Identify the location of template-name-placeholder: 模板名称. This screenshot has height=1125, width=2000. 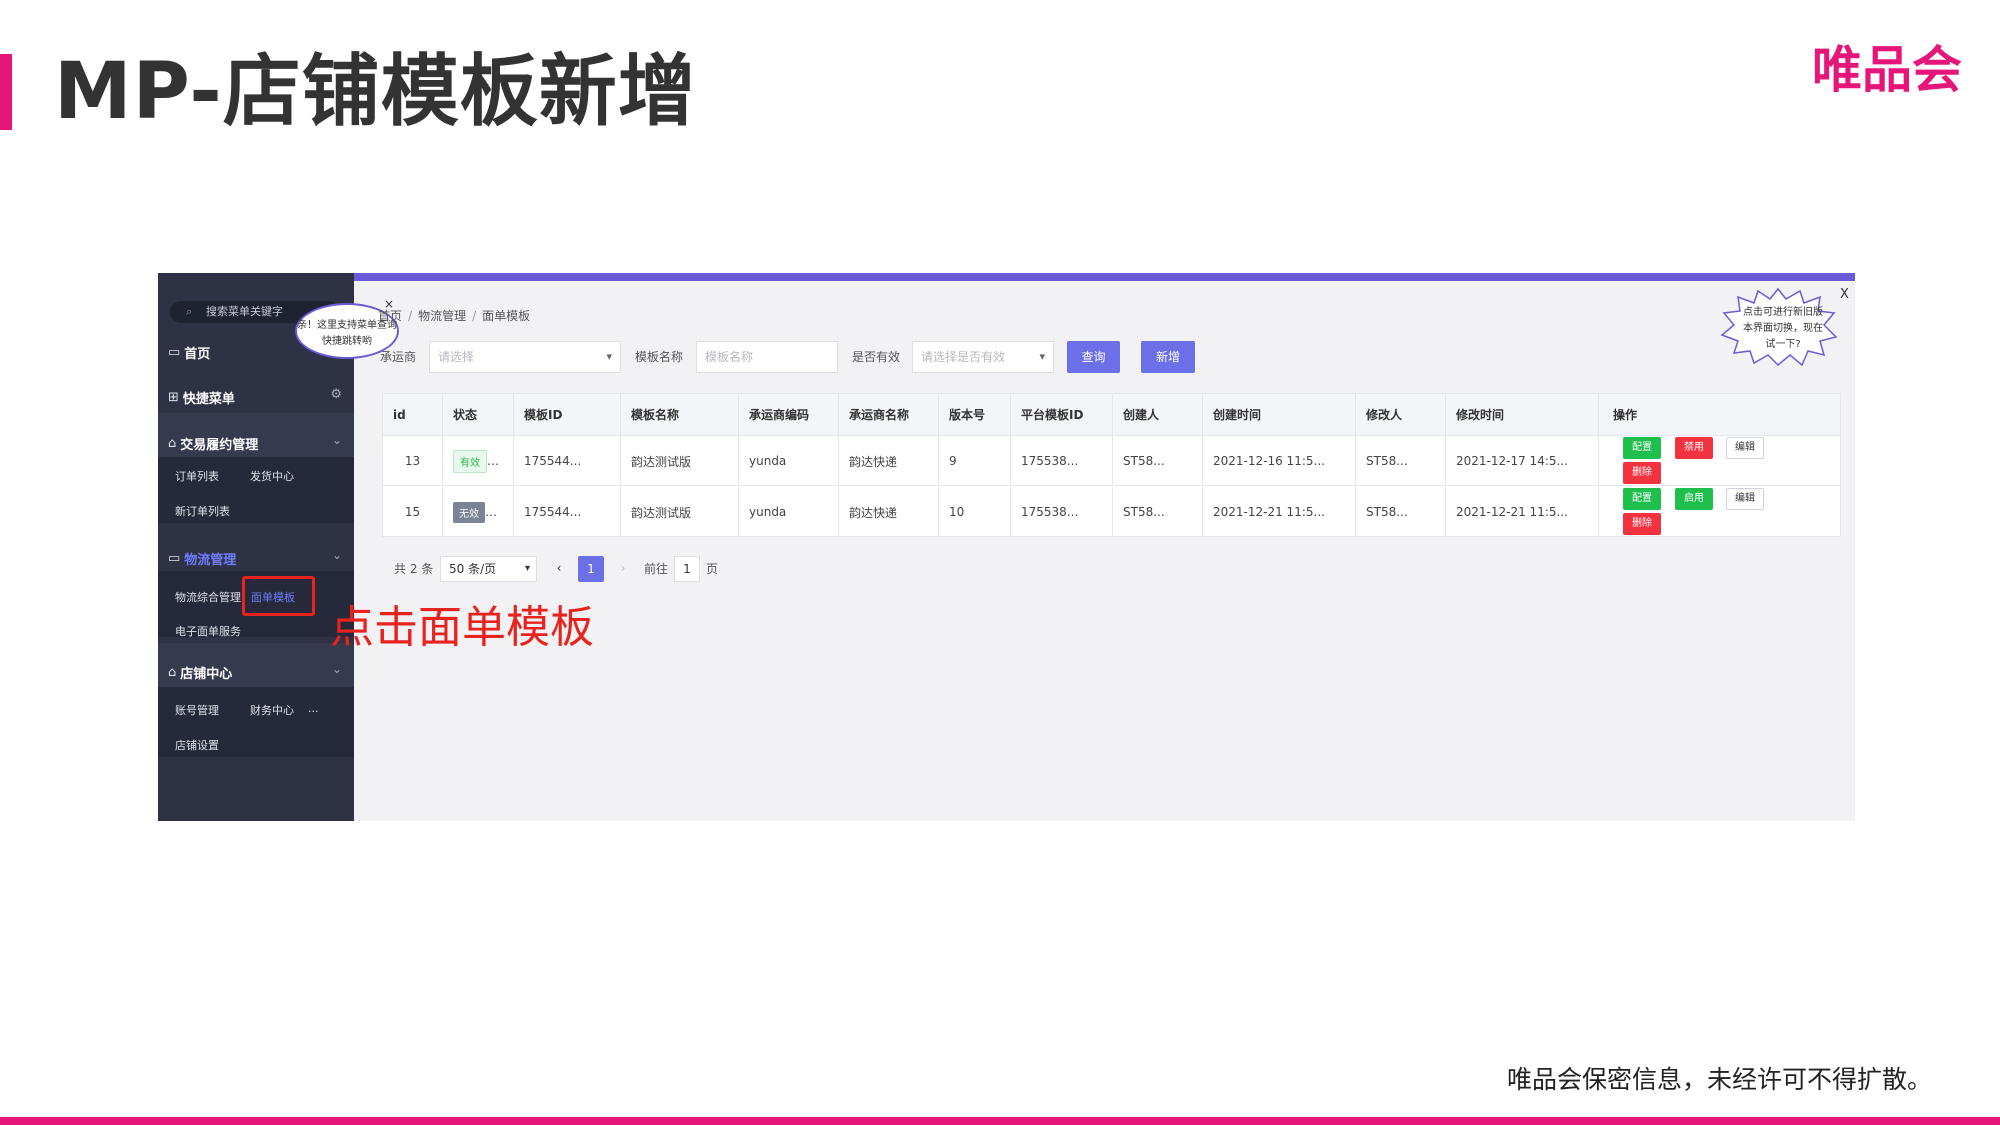
(729, 357).